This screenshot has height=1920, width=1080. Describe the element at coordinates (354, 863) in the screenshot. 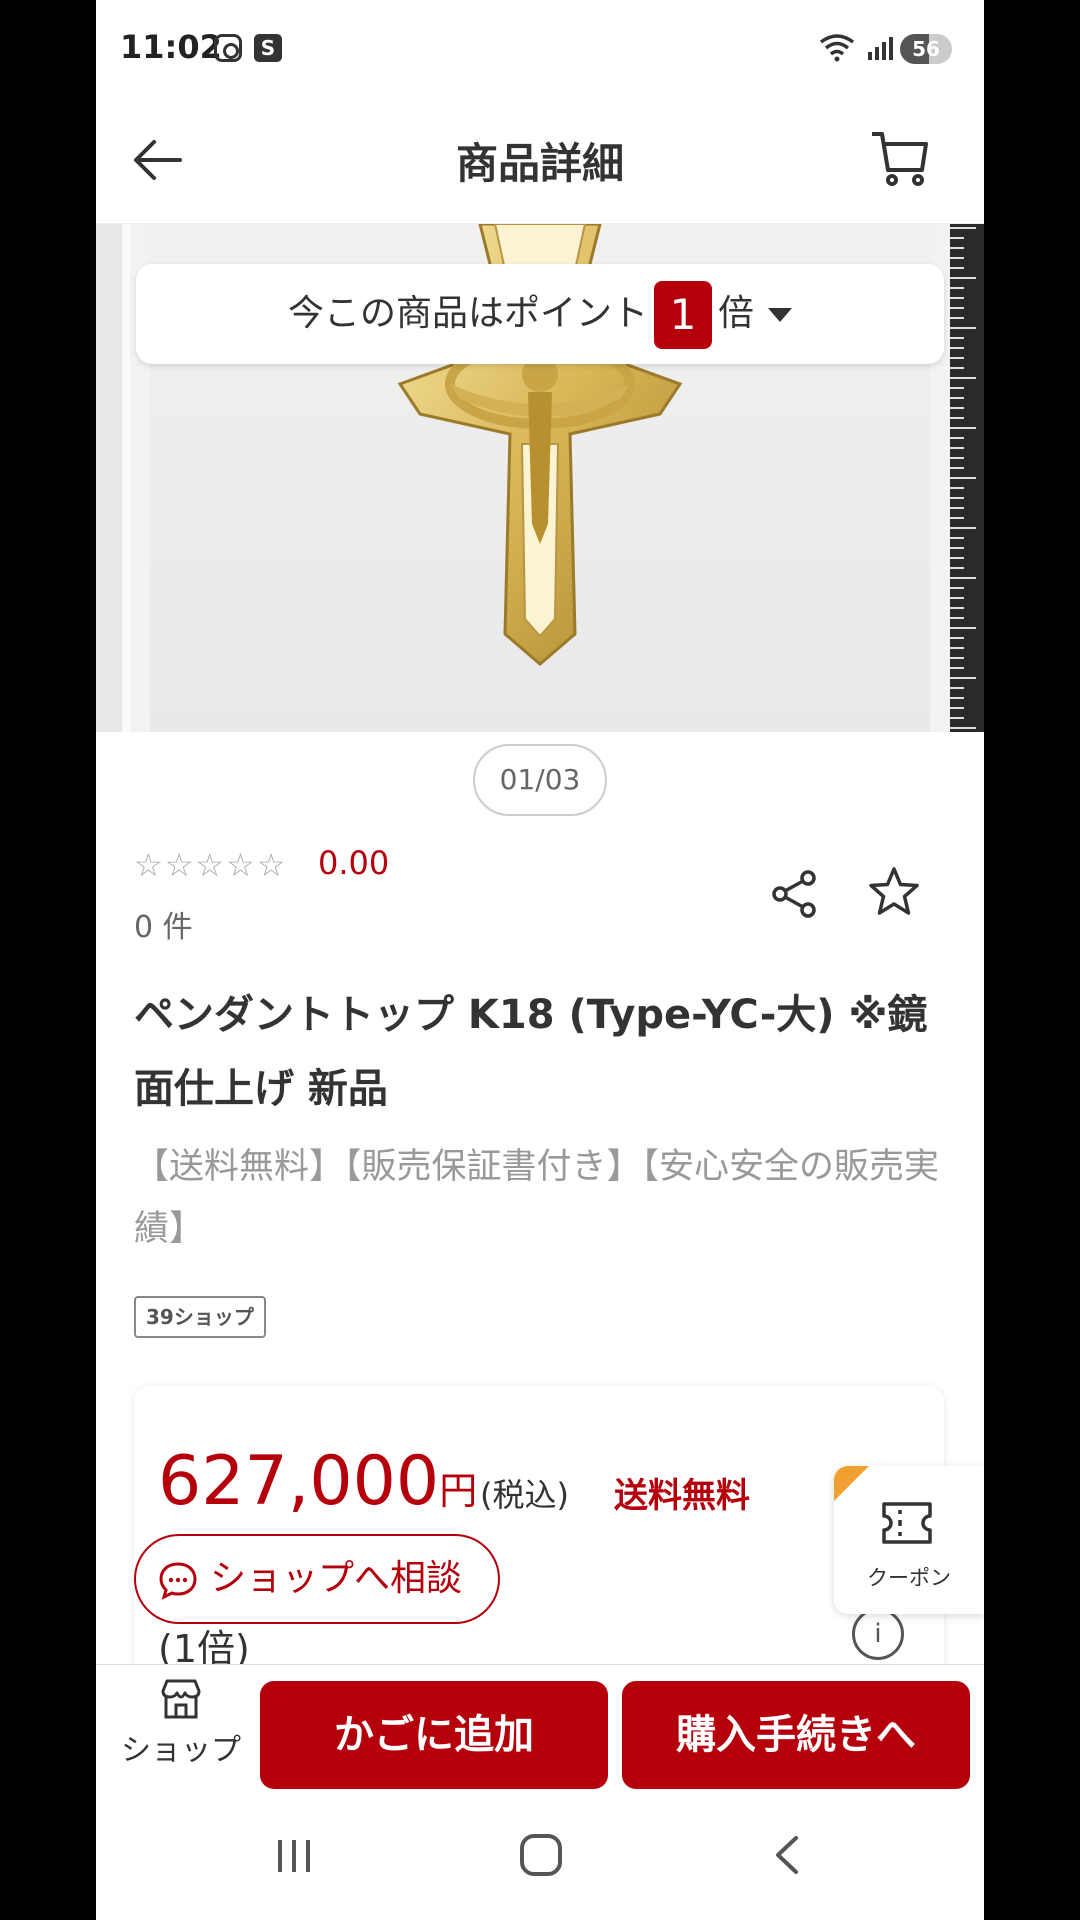

I see `rating-value: 0.00` at that location.